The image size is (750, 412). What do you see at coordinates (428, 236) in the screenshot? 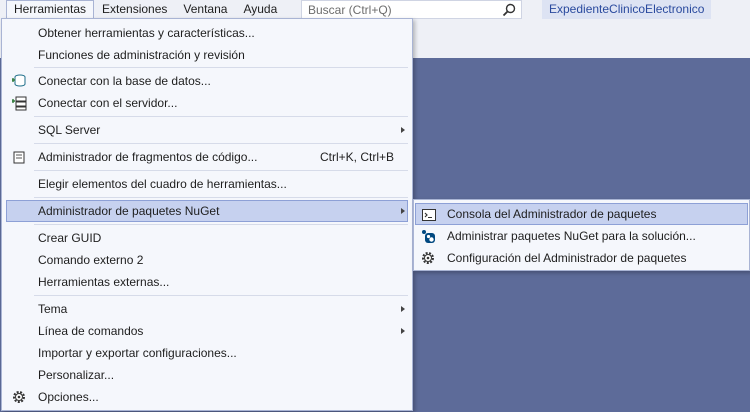
I see `nuget-icon` at bounding box center [428, 236].